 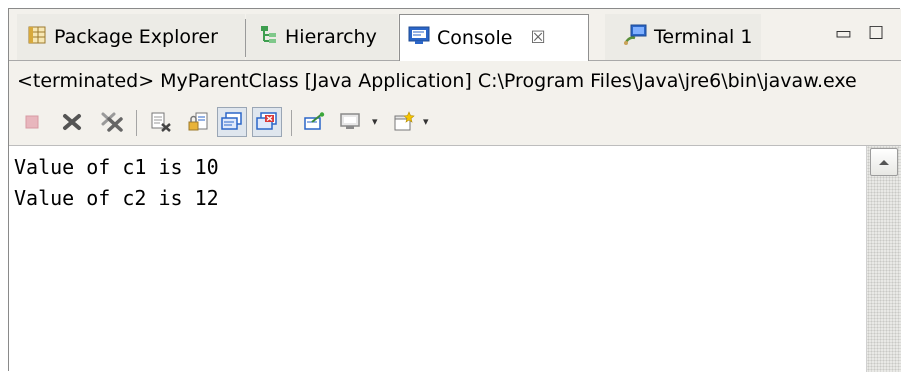 I want to click on terminate-button, so click(x=32, y=122).